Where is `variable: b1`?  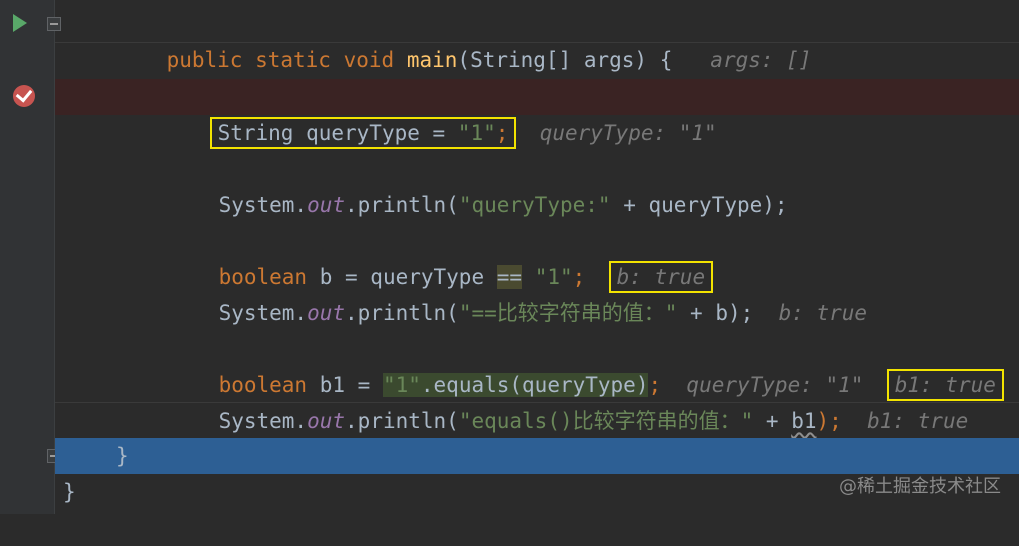
variable: b1 is located at coordinates (804, 421).